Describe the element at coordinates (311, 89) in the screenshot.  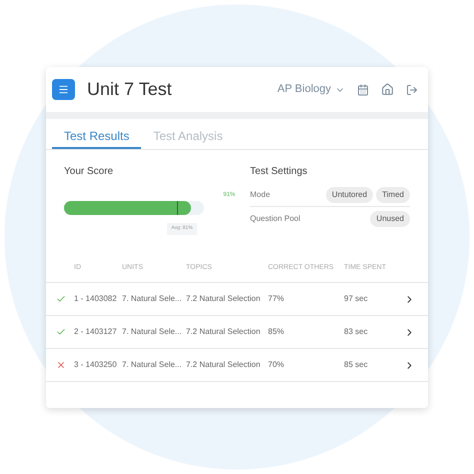
I see `course-dropdown: AP Biology` at that location.